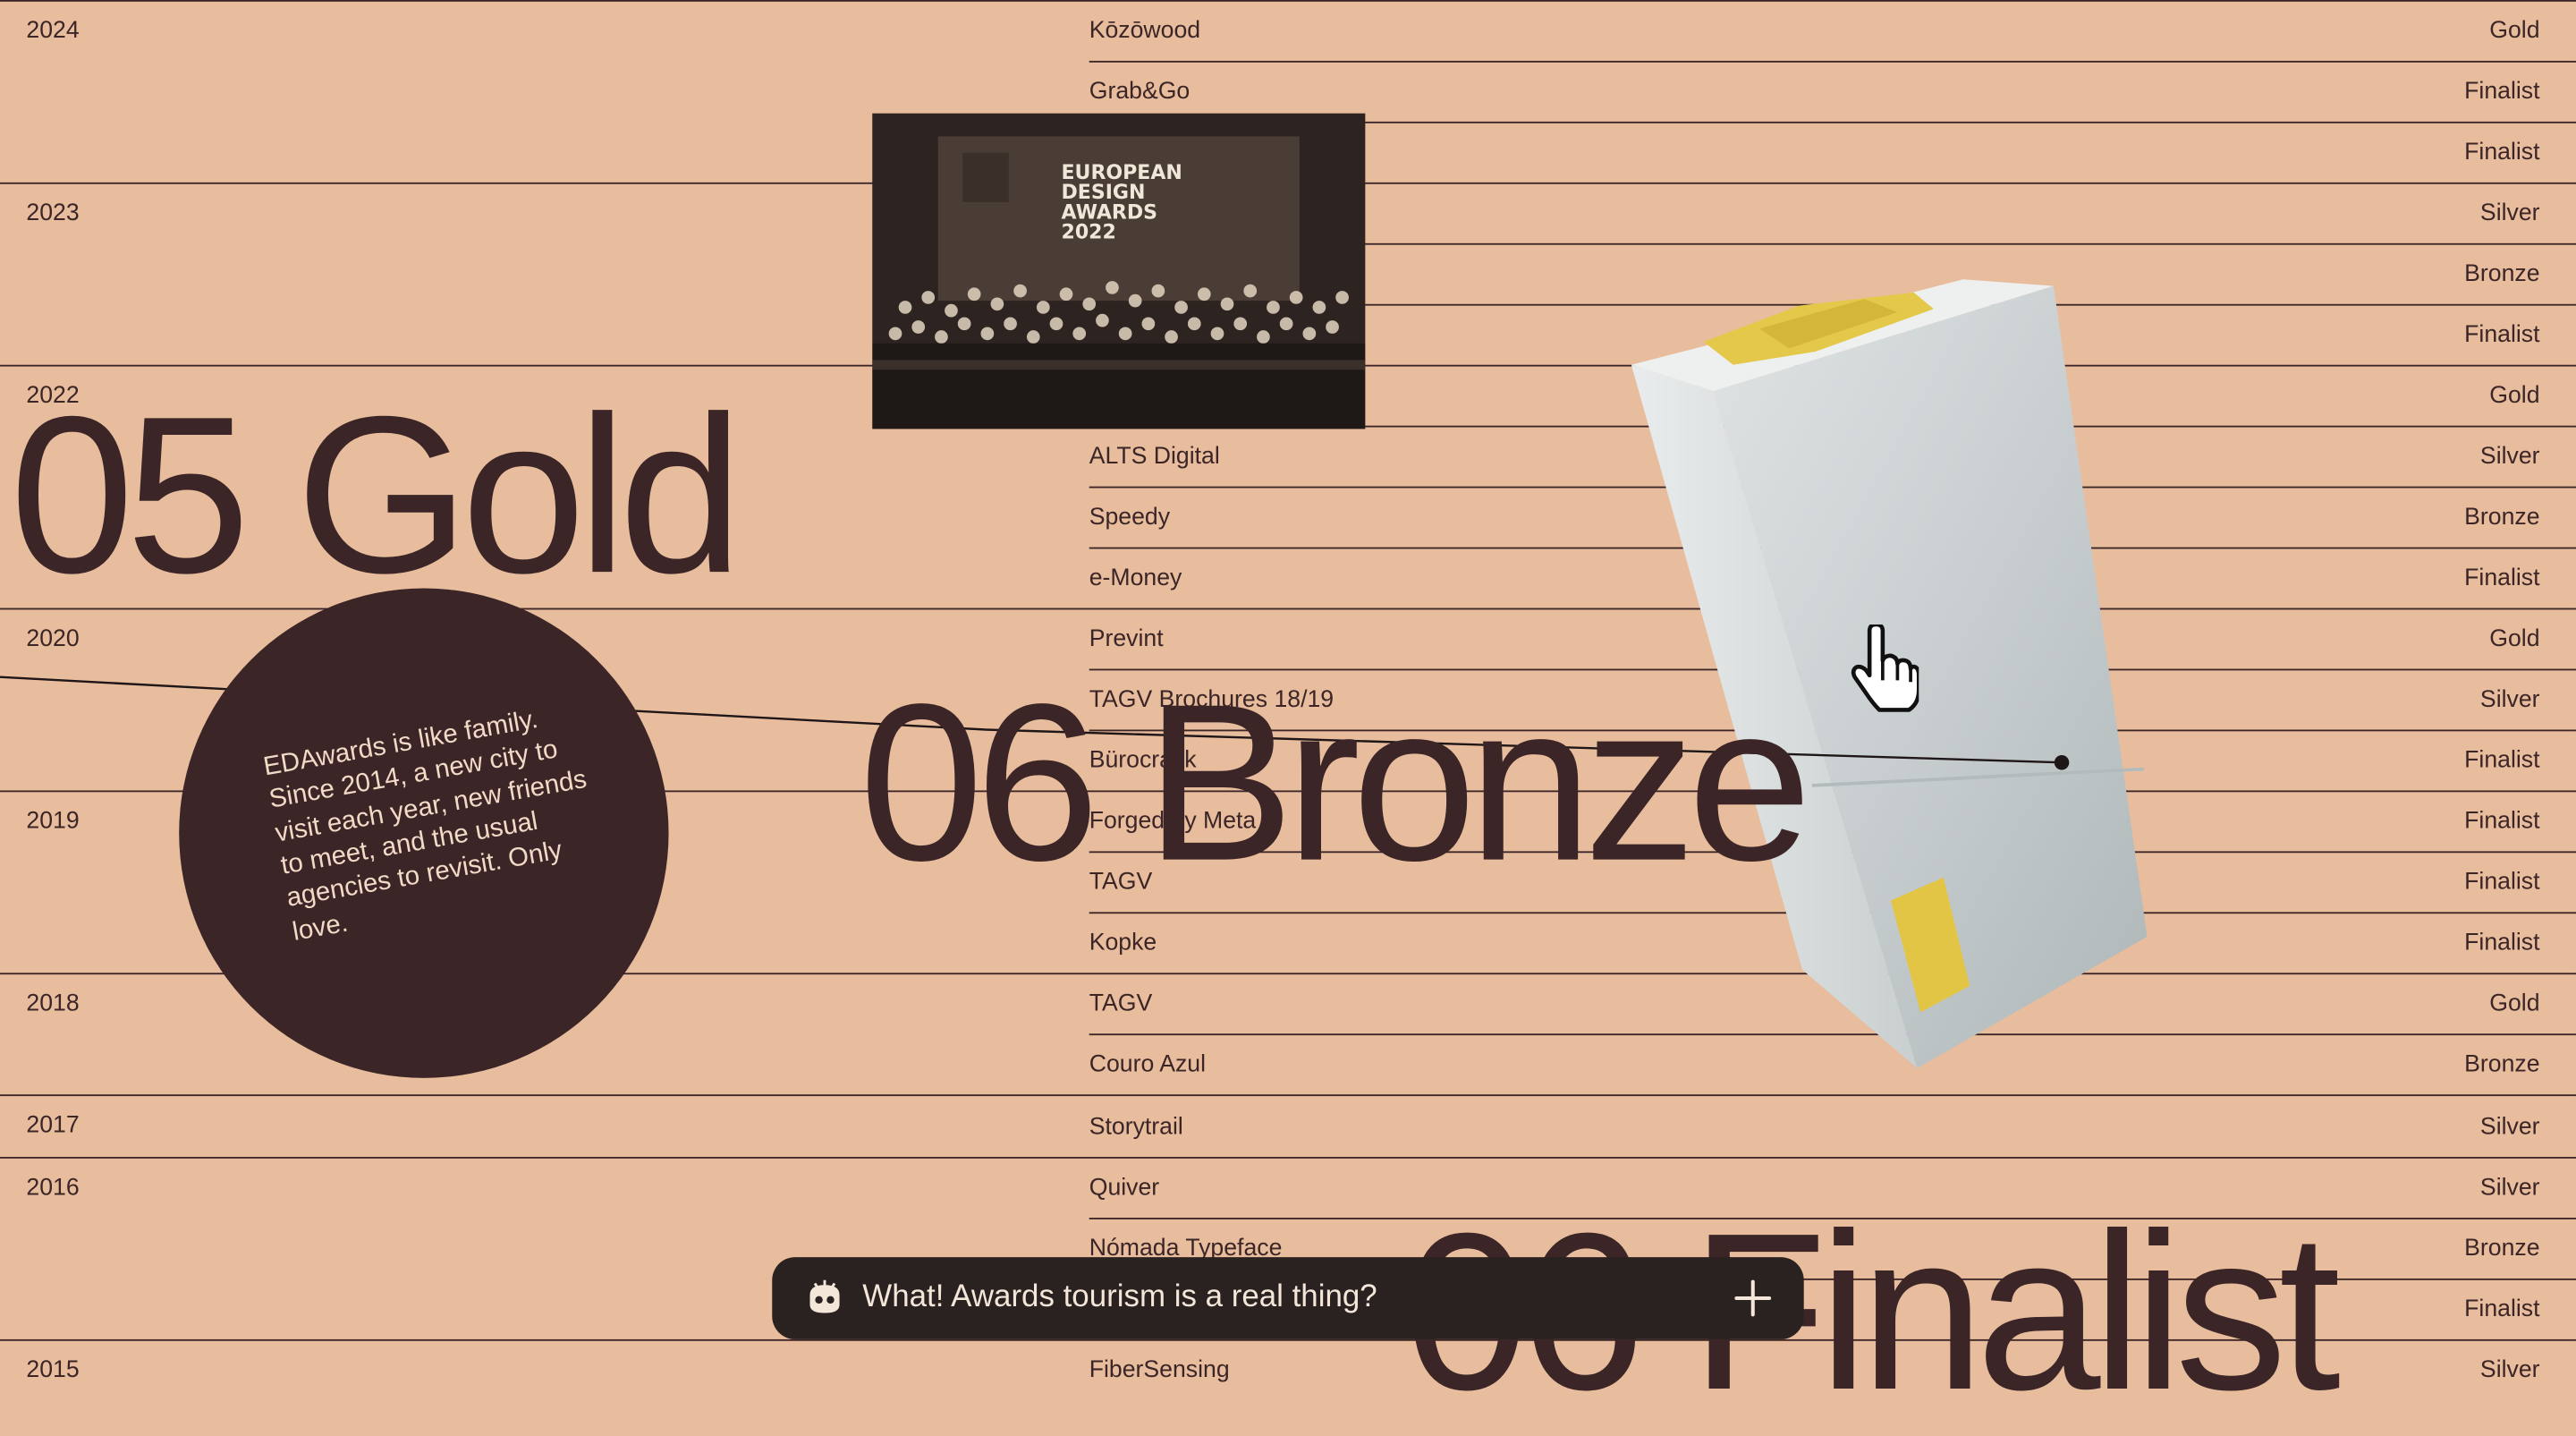 The height and width of the screenshot is (1436, 2576). I want to click on project-name: Grab&Go, so click(1139, 93).